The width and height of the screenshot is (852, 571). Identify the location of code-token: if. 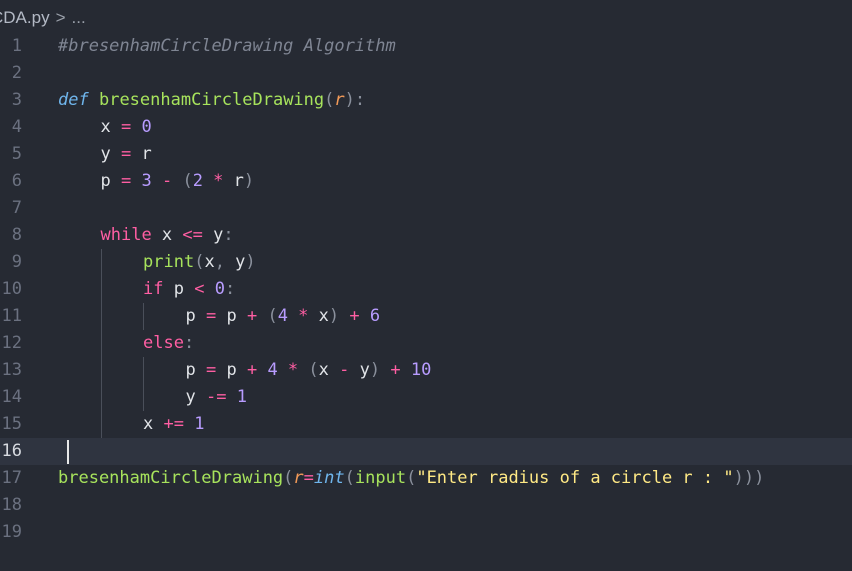
(153, 289).